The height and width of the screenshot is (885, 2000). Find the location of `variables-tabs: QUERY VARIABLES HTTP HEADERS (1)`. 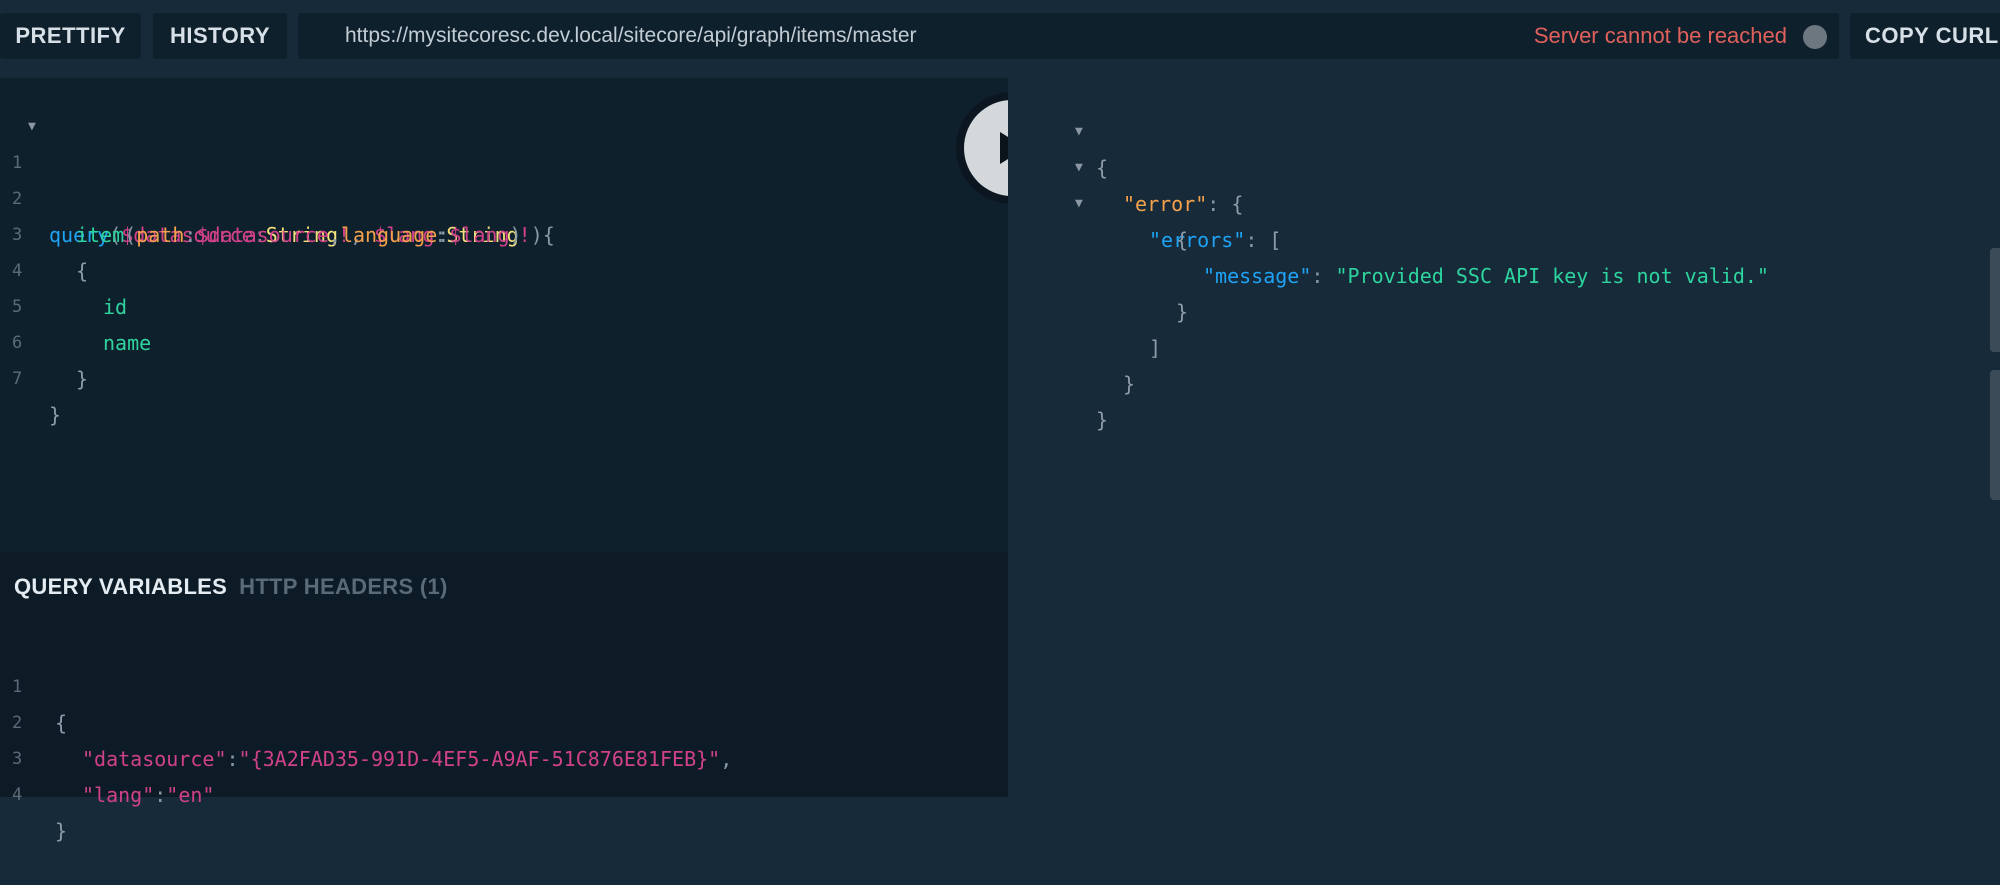

variables-tabs: QUERY VARIABLES HTTP HEADERS (1) is located at coordinates (231, 587).